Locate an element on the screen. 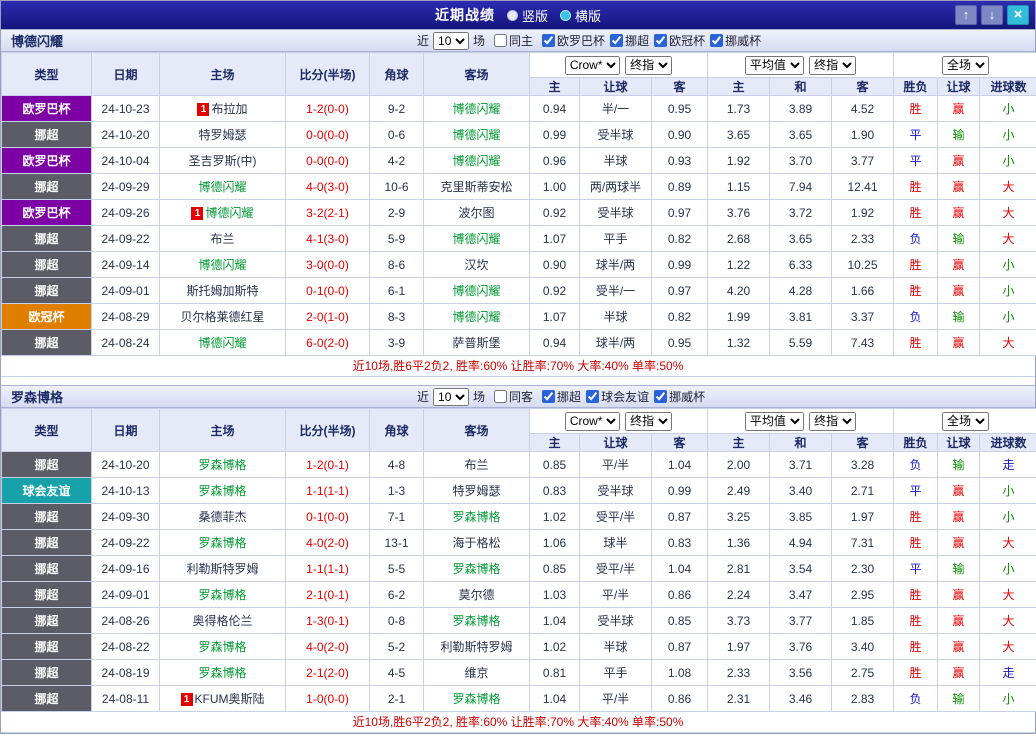 This screenshot has height=740, width=1036. same-venue-filter: 同客 is located at coordinates (513, 396).